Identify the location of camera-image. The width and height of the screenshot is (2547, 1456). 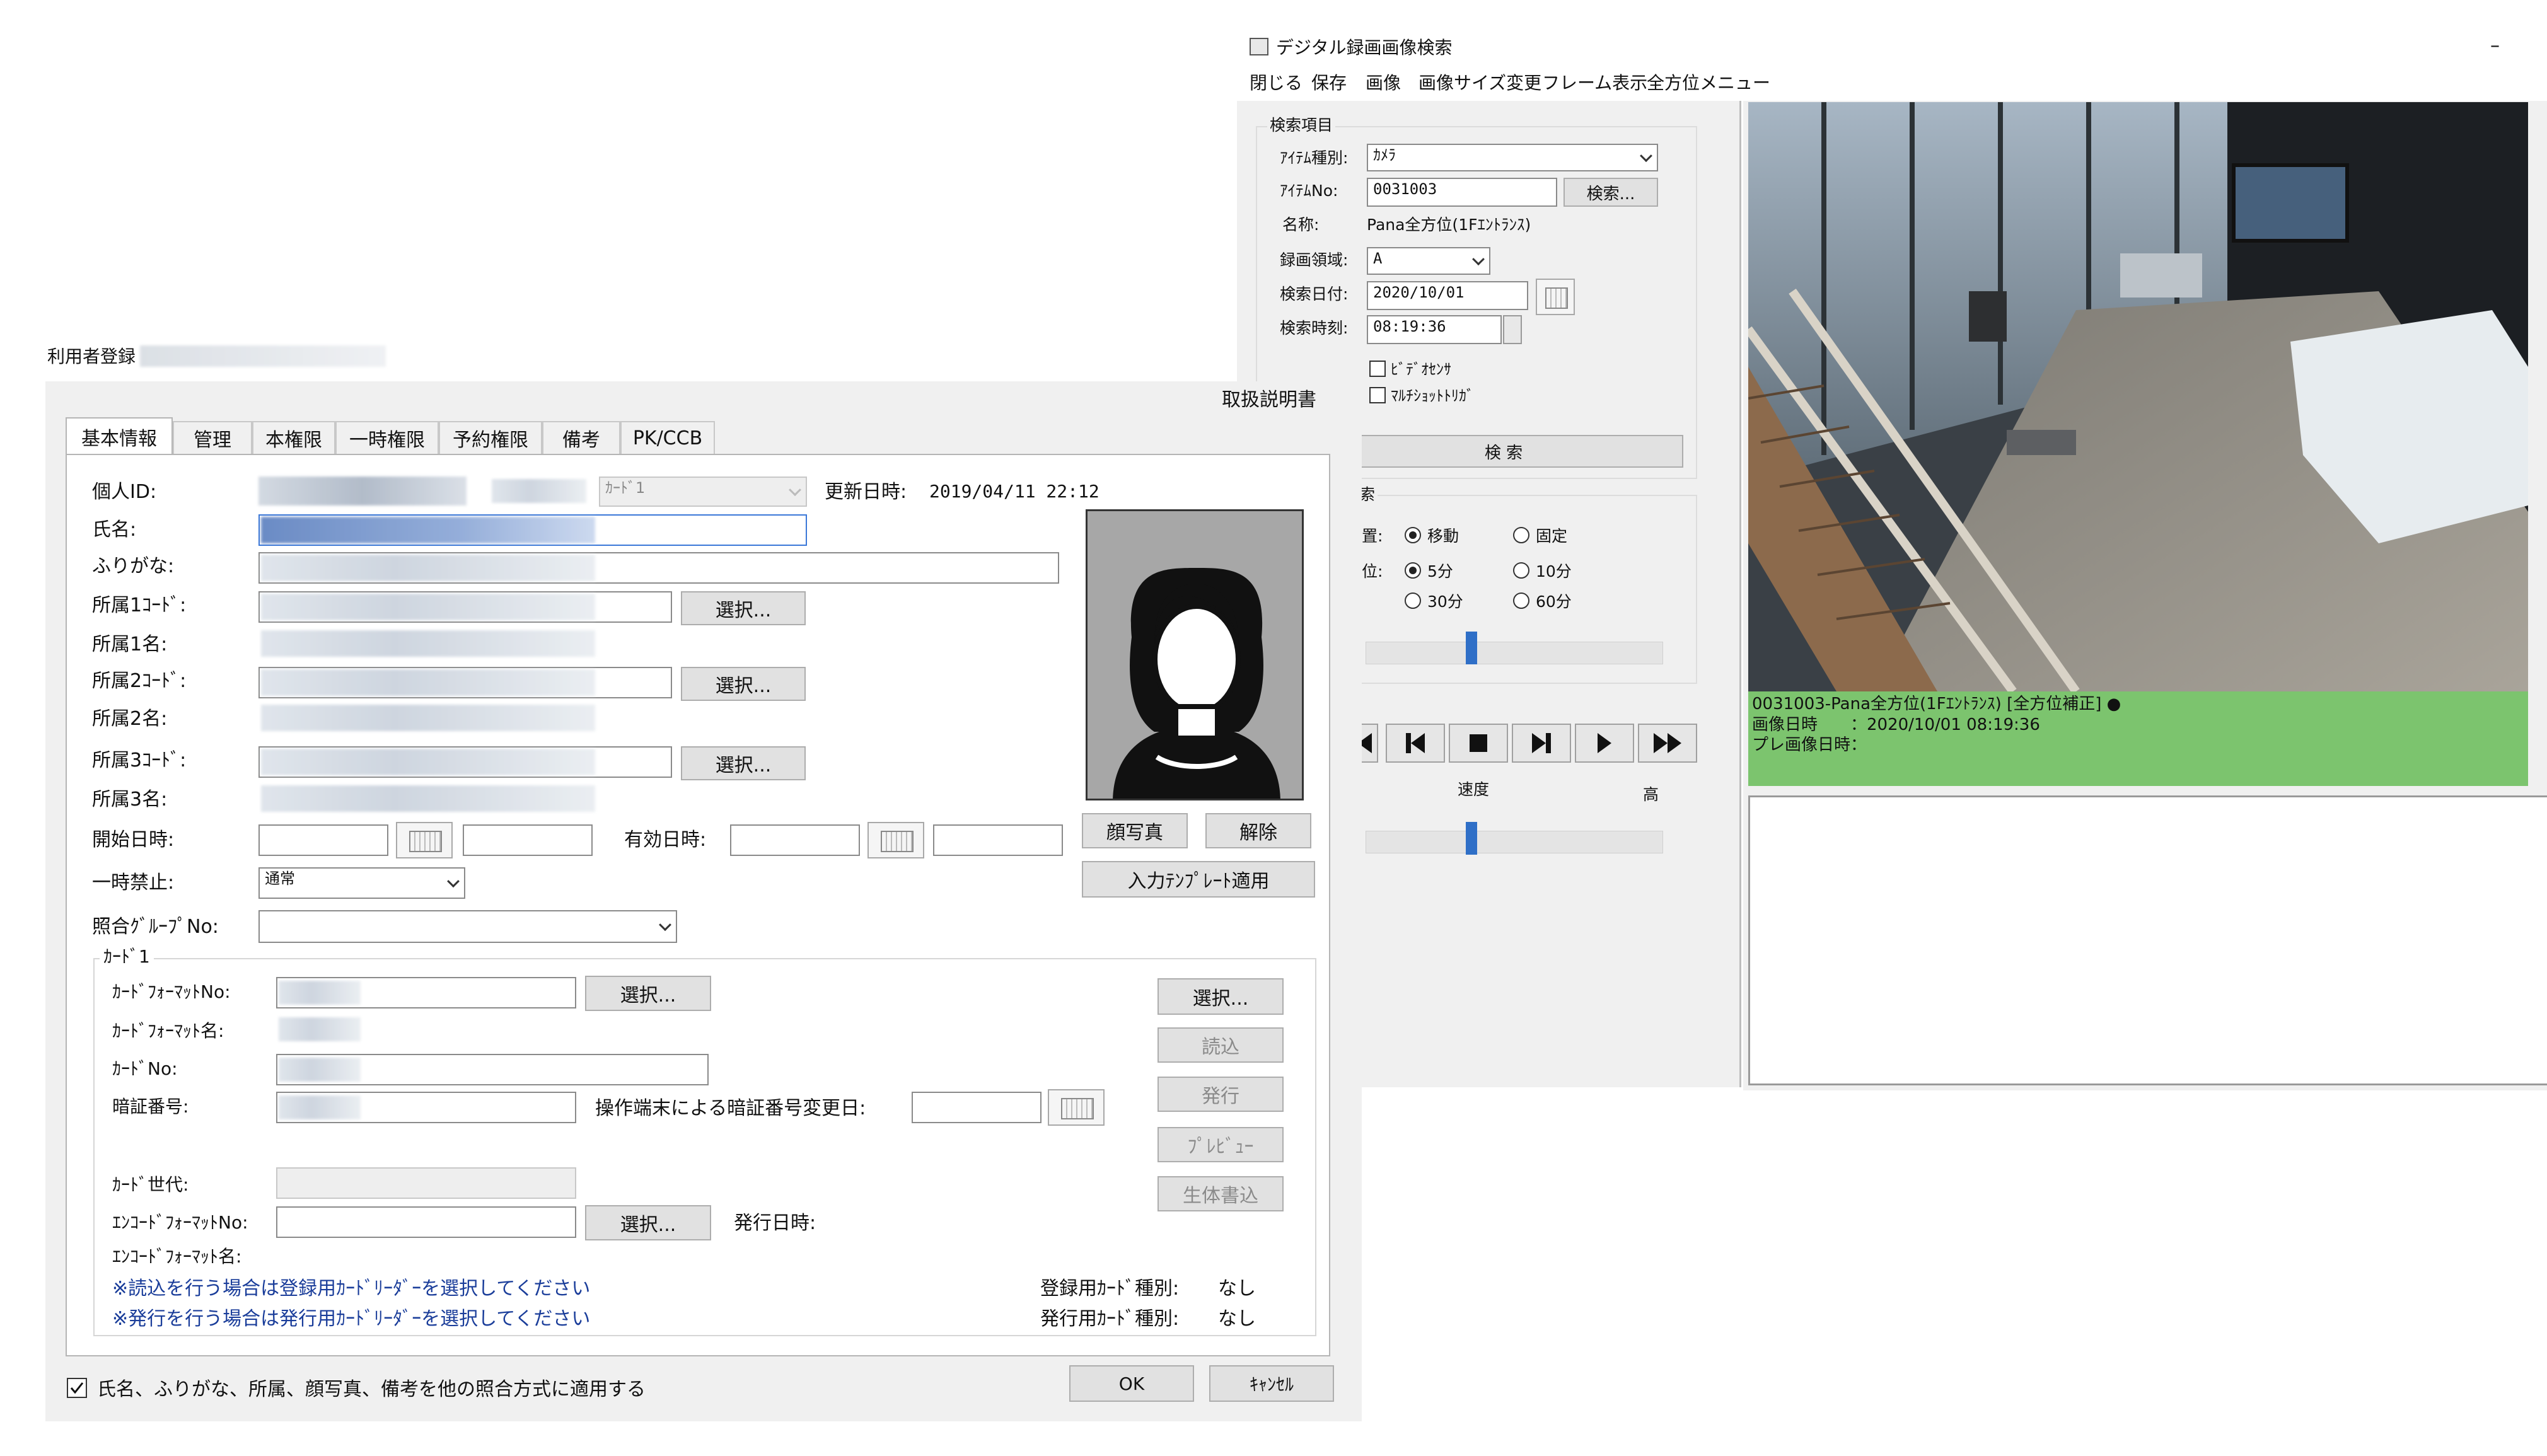
(2138, 396).